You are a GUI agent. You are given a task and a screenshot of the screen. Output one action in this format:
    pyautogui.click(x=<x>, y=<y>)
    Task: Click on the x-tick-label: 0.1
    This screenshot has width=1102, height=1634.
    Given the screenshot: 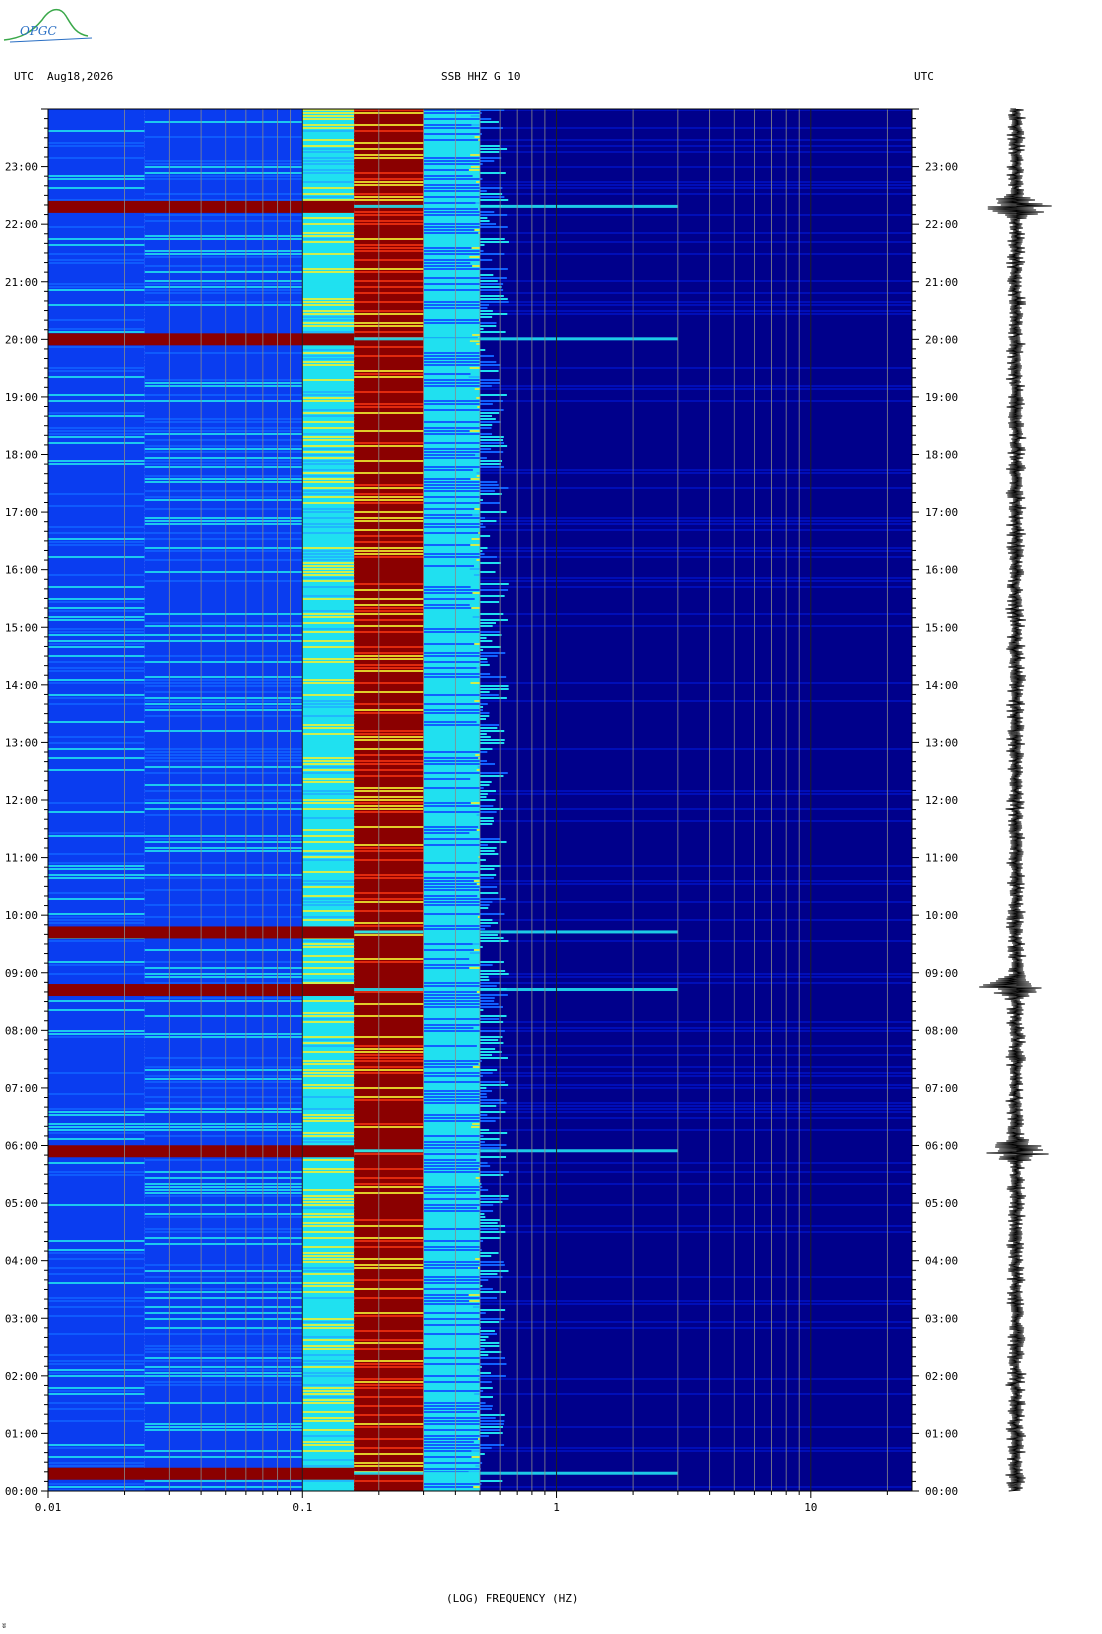 What is the action you would take?
    pyautogui.click(x=302, y=1507)
    